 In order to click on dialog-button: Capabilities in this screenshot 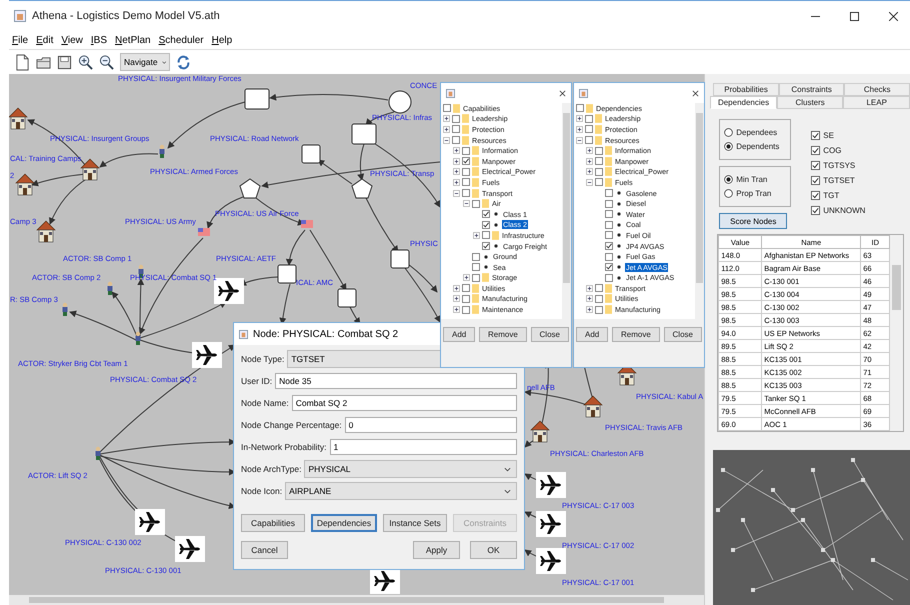, I will do `click(273, 523)`.